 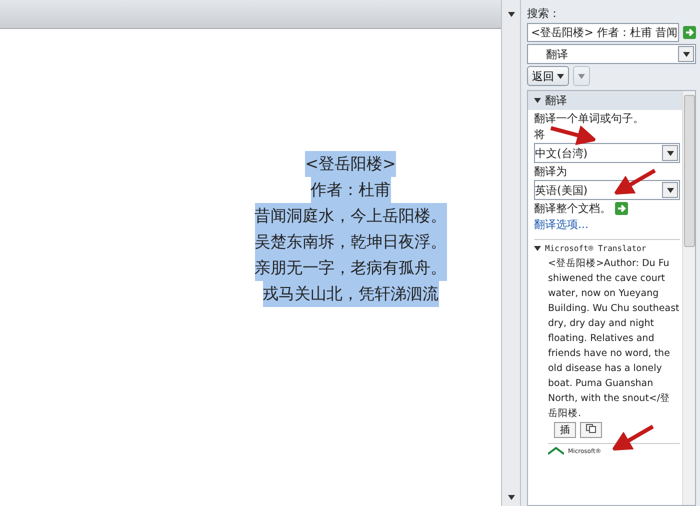 I want to click on insert-button: 插, so click(x=565, y=430).